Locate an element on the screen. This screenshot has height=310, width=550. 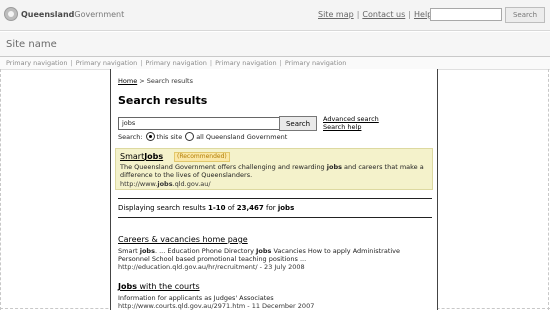
breadcrumb-home-link: Home is located at coordinates (127, 81).